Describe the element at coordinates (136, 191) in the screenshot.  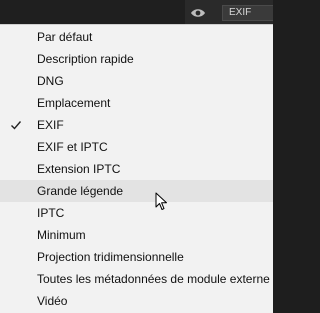
I see `menu-item-grande-legende: Grande légende` at that location.